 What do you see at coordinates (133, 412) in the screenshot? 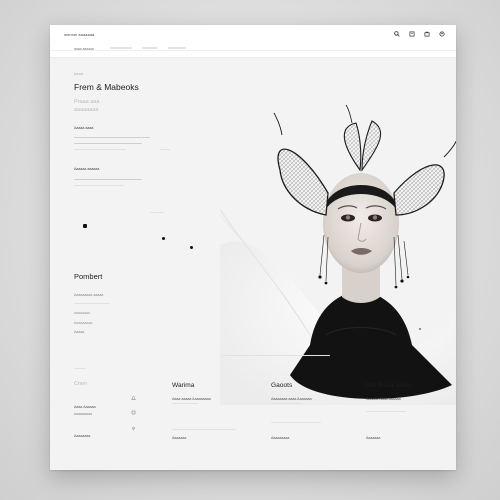
I see `checkbox-icon` at bounding box center [133, 412].